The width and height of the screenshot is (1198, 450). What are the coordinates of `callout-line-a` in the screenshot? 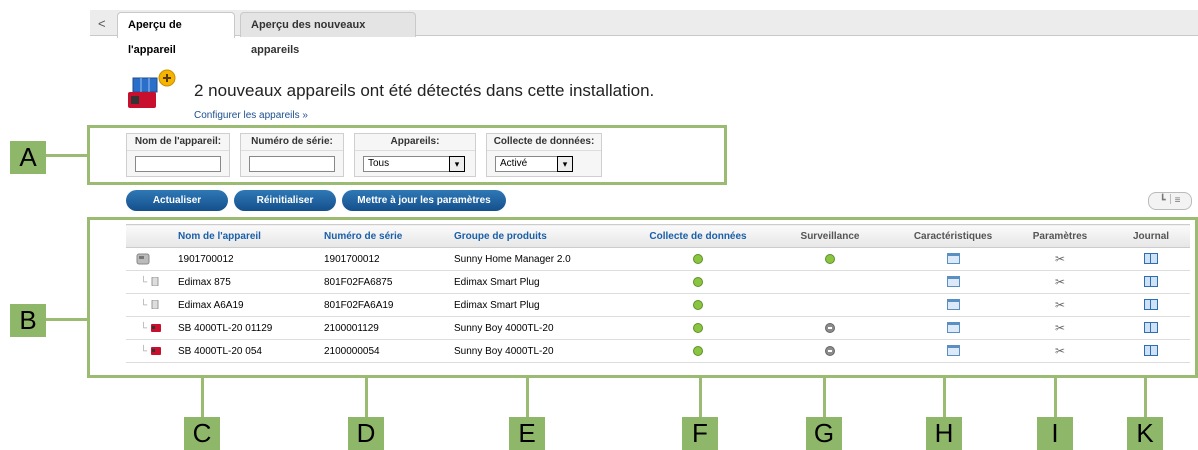 It's located at (66, 155).